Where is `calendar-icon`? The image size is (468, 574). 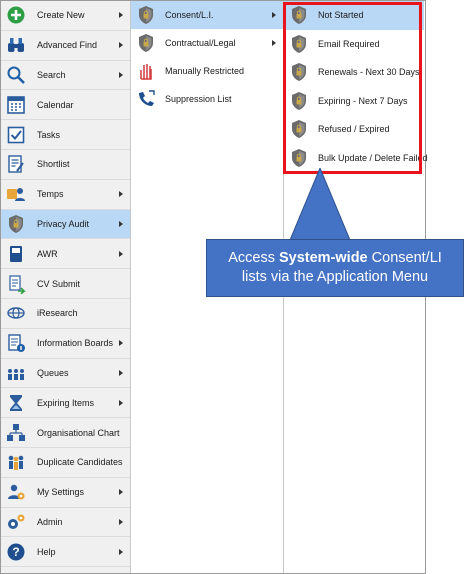 calendar-icon is located at coordinates (16, 105).